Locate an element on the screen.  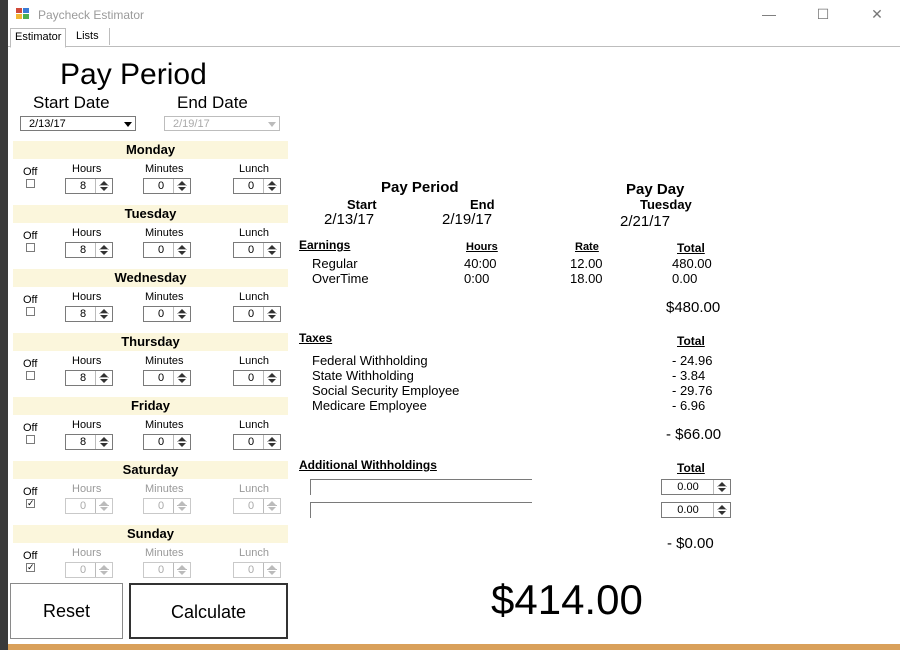
hours-value: 8 is located at coordinates (83, 378).